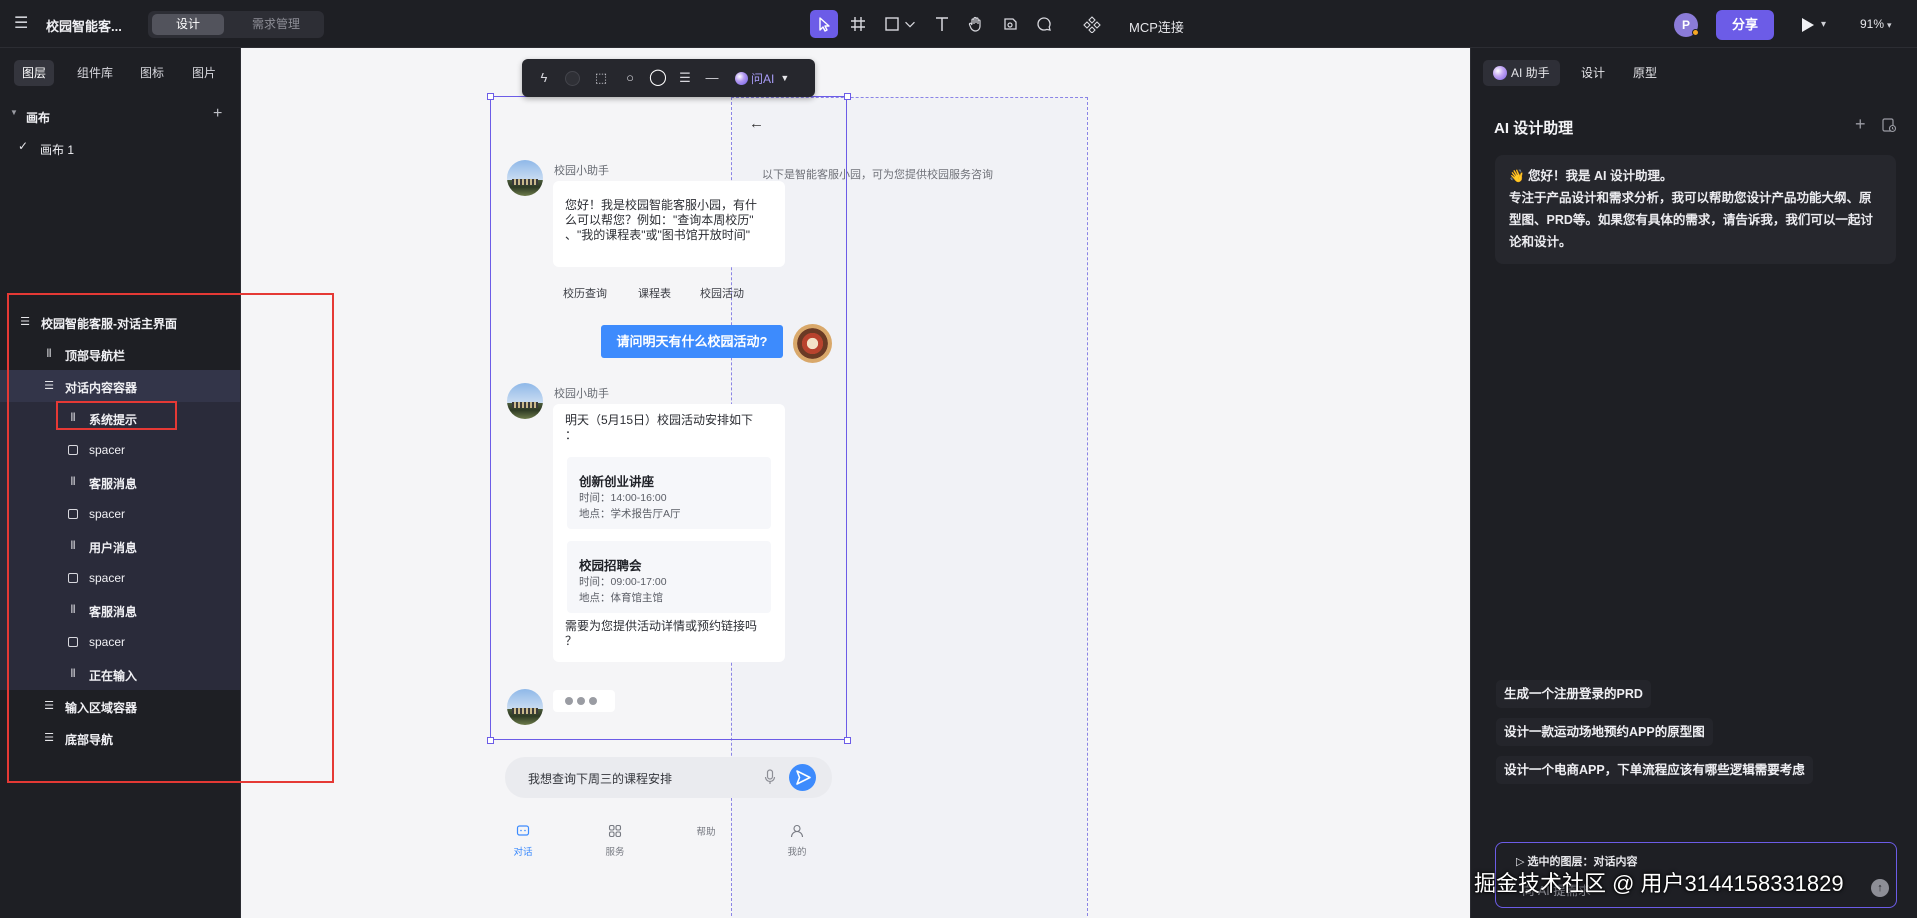  Describe the element at coordinates (1645, 73) in the screenshot. I see `tab-prototype: 原型` at that location.